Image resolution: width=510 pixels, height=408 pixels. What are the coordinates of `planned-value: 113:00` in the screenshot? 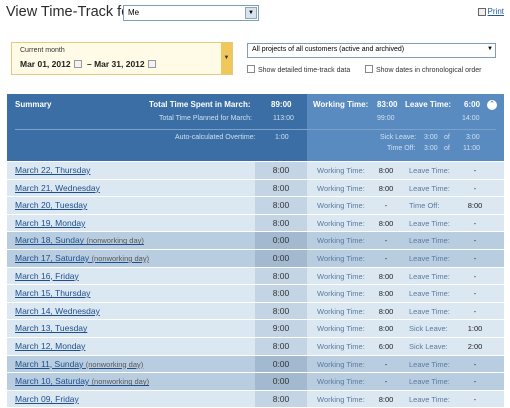 It's located at (283, 118).